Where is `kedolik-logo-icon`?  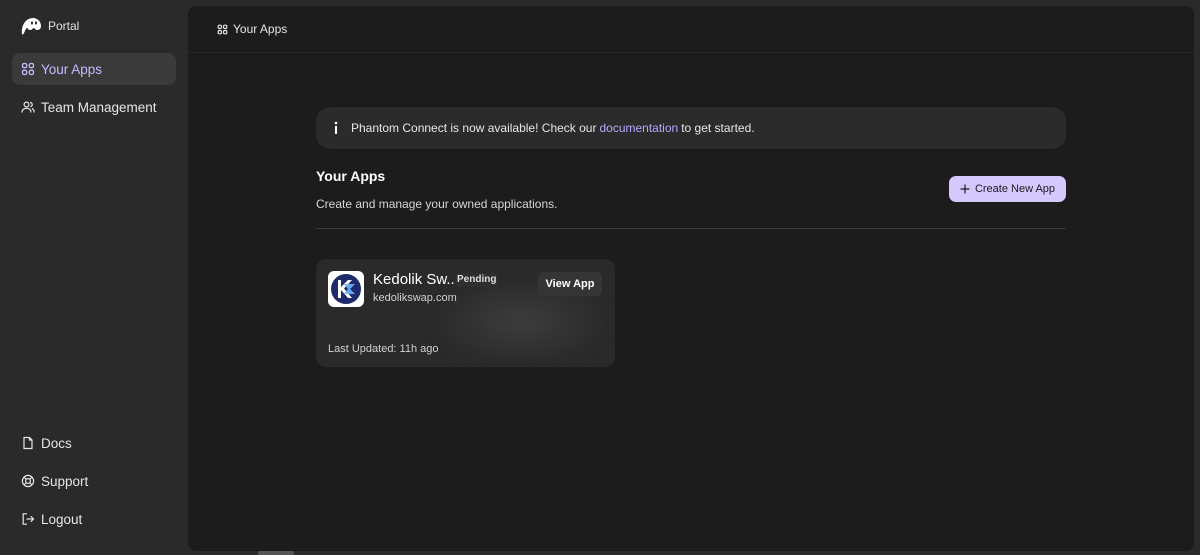 kedolik-logo-icon is located at coordinates (346, 289).